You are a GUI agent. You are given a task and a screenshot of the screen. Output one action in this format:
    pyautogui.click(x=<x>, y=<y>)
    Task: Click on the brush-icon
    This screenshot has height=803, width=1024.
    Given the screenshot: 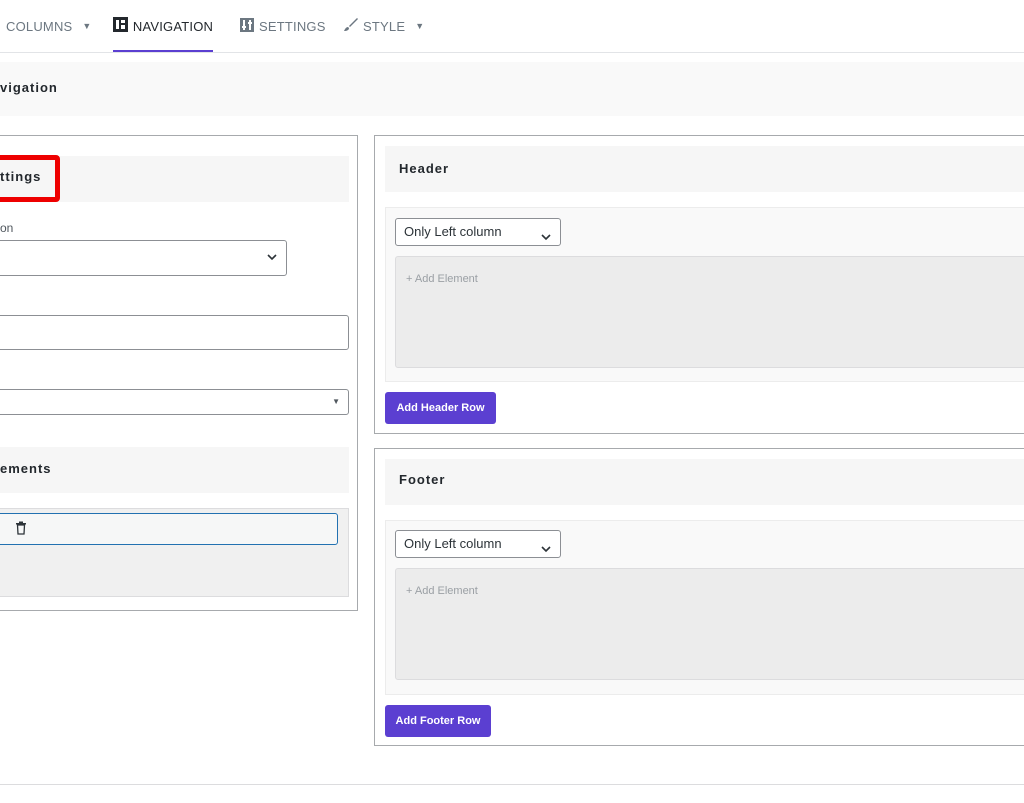 What is the action you would take?
    pyautogui.click(x=350, y=26)
    